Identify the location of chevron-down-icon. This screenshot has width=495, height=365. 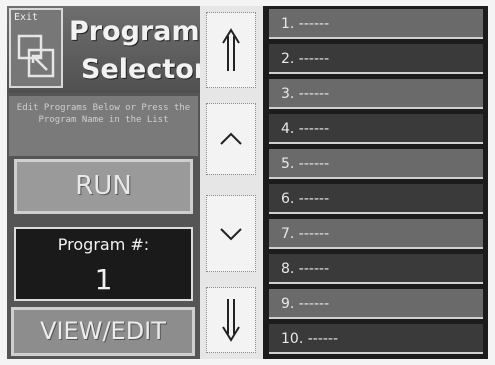
(231, 233).